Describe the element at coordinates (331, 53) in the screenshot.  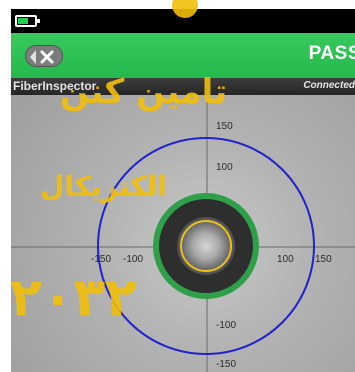
I see `pass-result: PASS` at that location.